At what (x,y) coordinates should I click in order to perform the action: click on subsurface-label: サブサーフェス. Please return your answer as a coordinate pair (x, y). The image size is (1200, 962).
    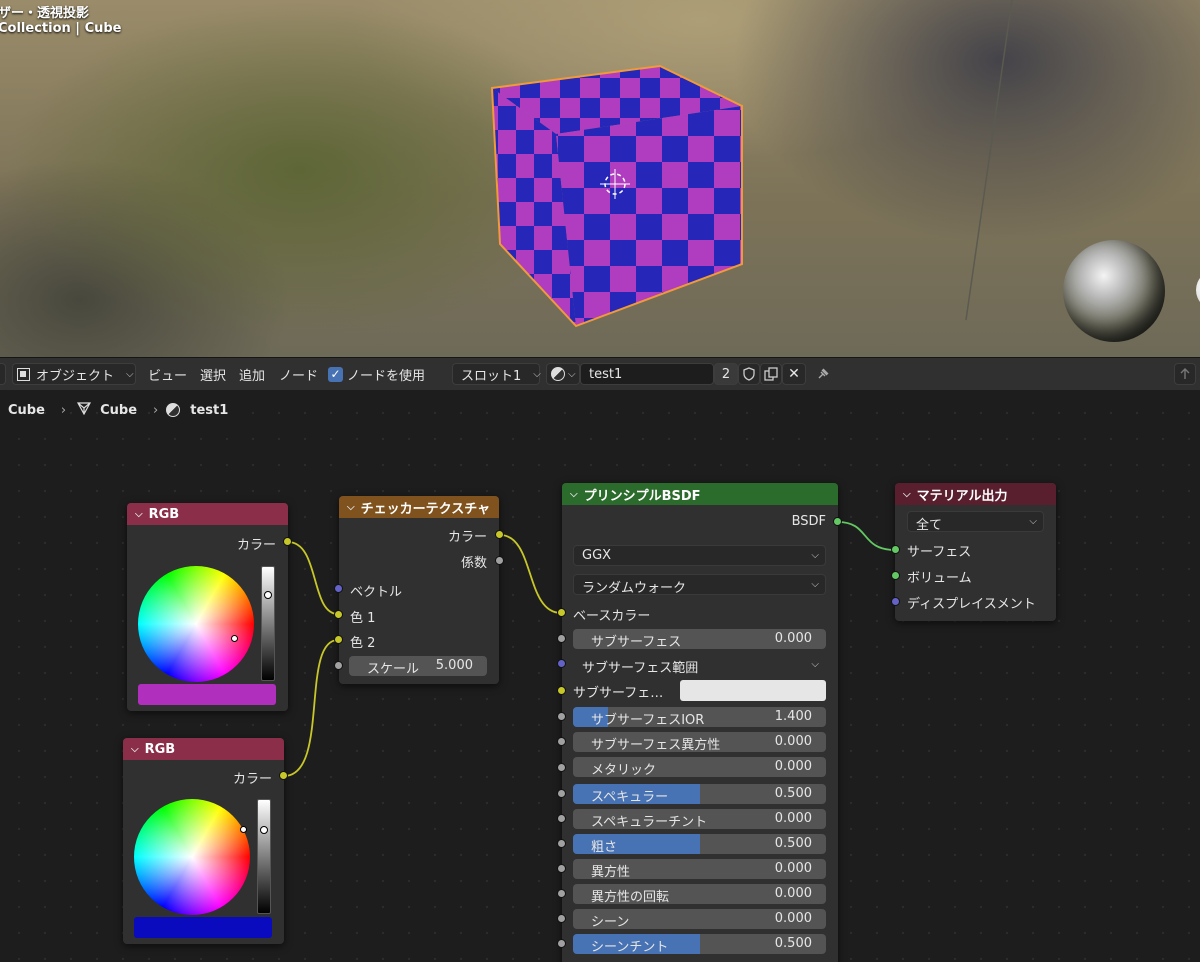
    Looking at the image, I should click on (636, 642).